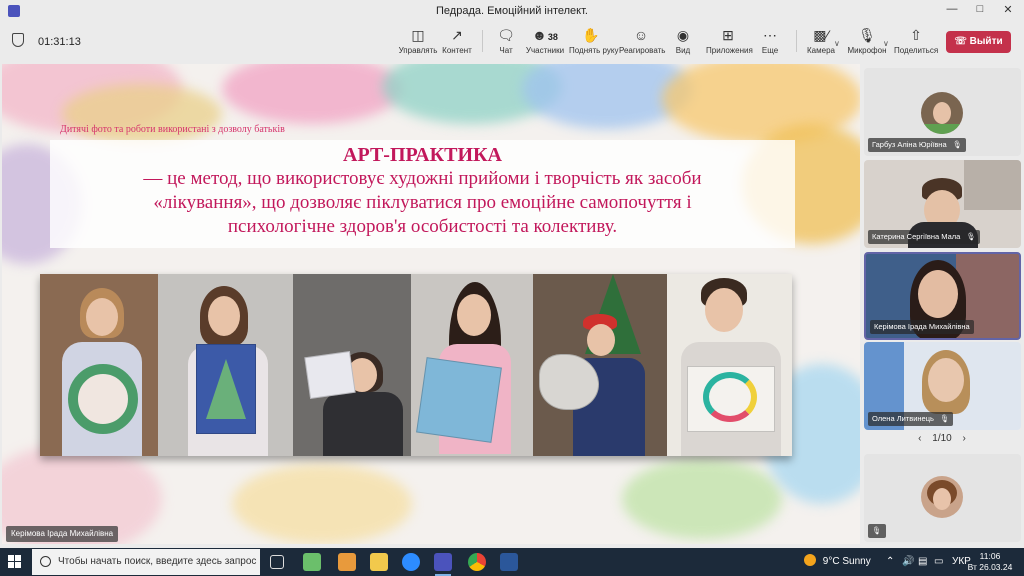 This screenshot has height=576, width=1024. I want to click on participant-count: 38, so click(552, 37).